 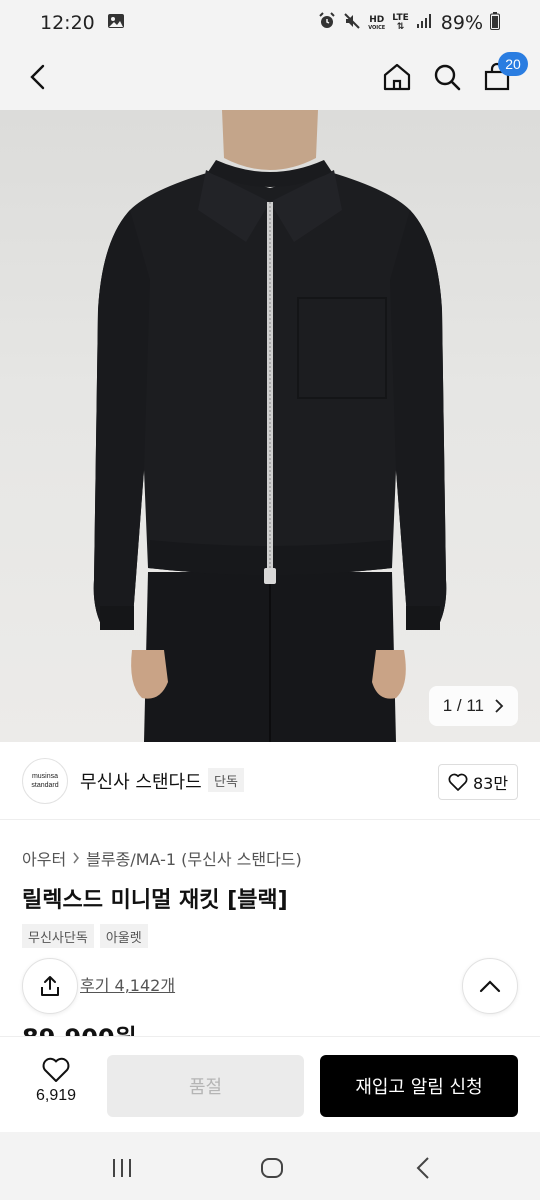 What do you see at coordinates (495, 23) in the screenshot?
I see `battery-icon` at bounding box center [495, 23].